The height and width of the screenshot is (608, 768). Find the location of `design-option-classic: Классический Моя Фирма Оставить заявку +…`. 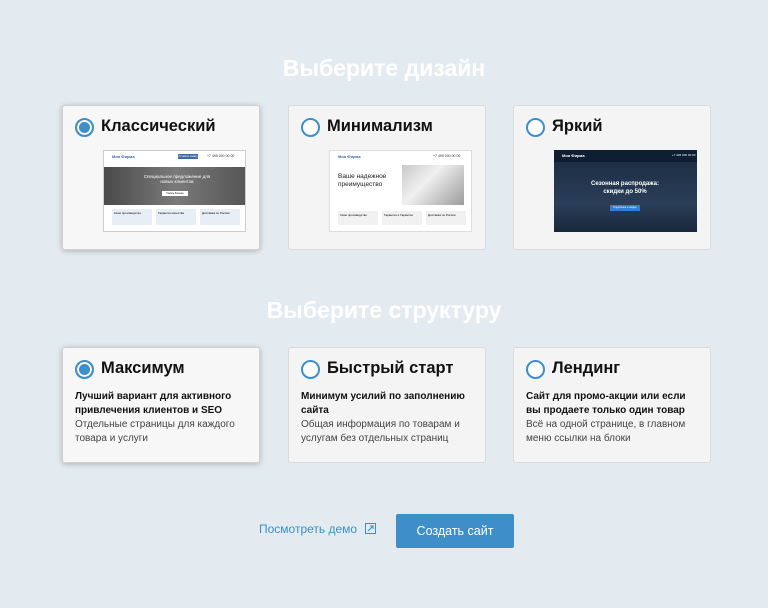

design-option-classic: Классический Моя Фирма Оставить заявку +… is located at coordinates (161, 177).